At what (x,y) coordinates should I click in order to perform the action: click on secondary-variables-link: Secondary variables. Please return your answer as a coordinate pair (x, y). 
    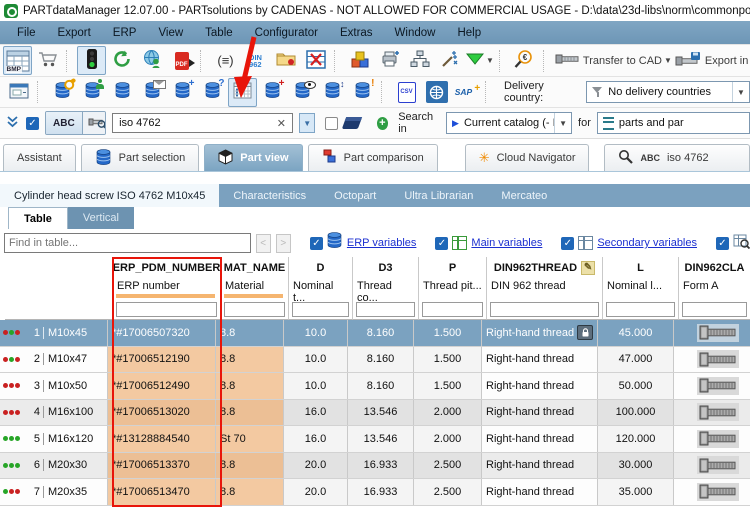
    Looking at the image, I should click on (647, 243).